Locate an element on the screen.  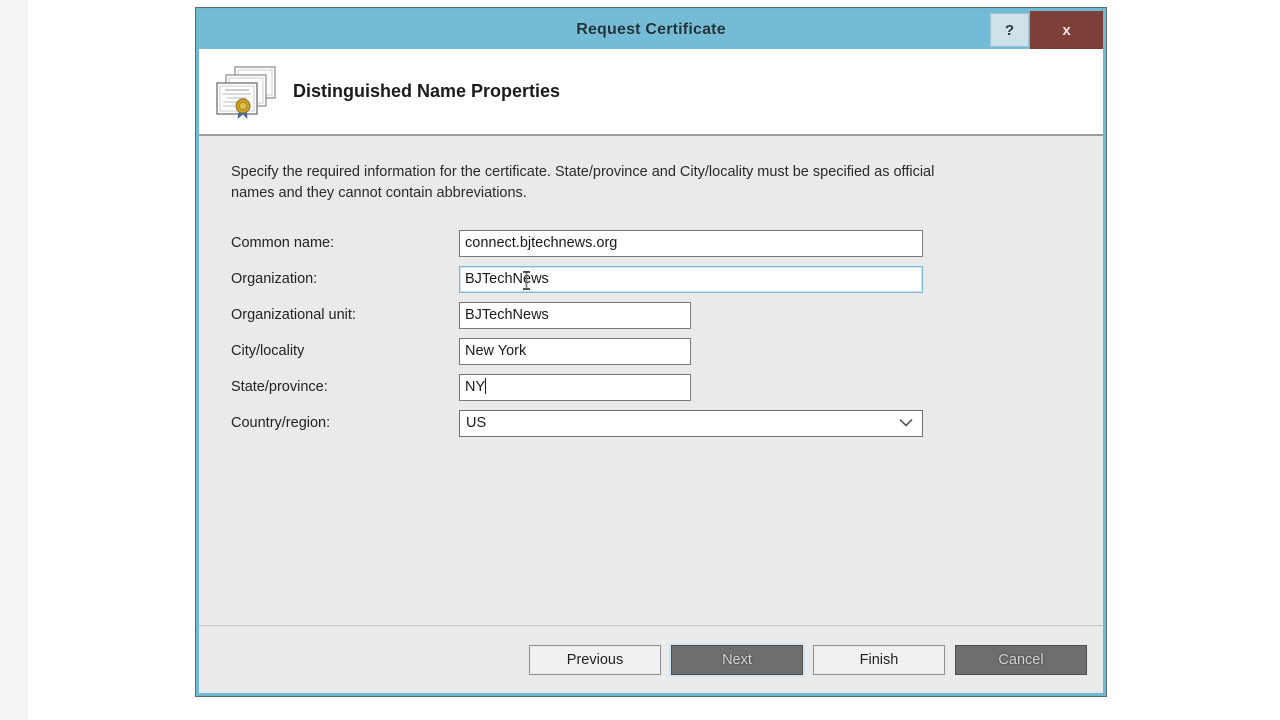
dialog-footer: Previous Next Finish Cancel is located at coordinates (651, 659).